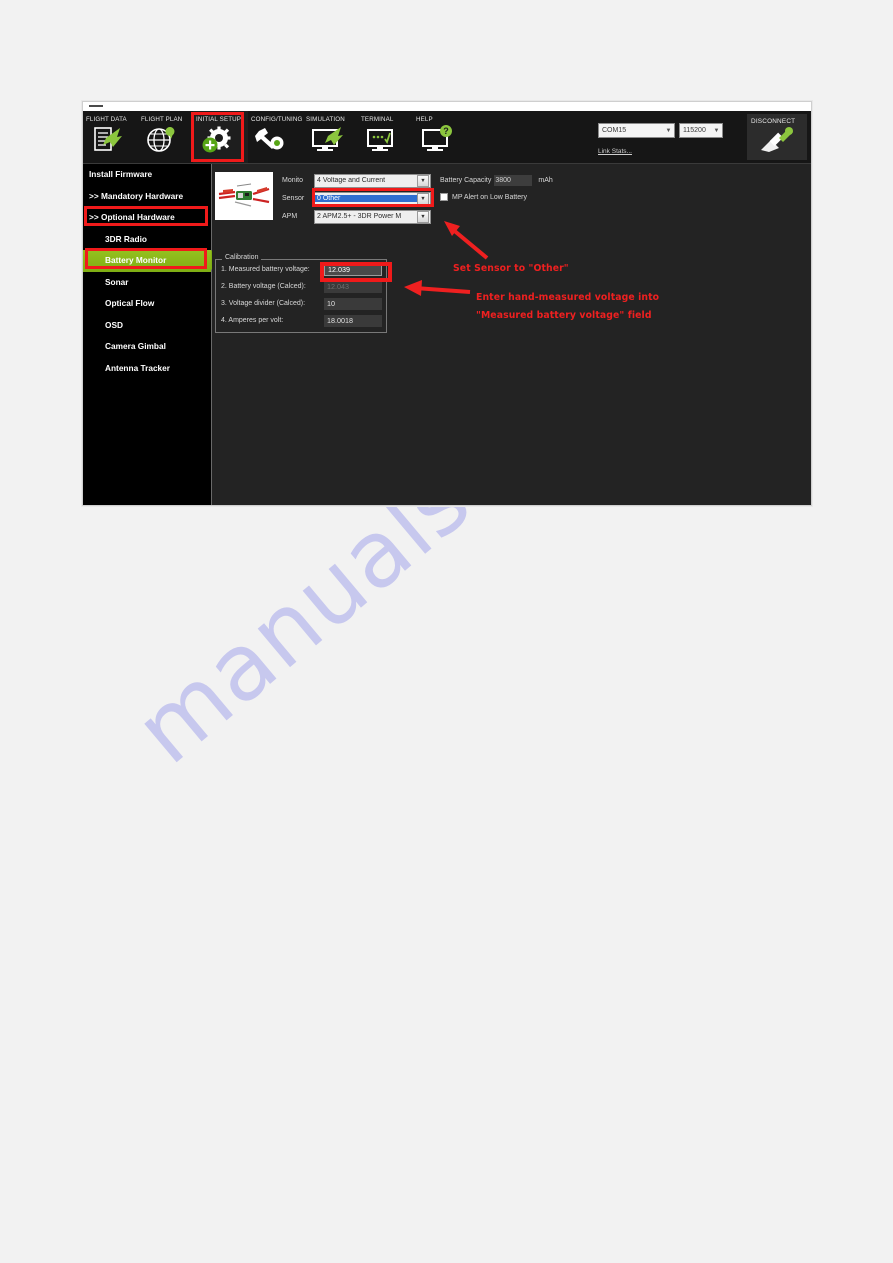 The width and height of the screenshot is (893, 1263). I want to click on annotation-enter-voltage-line2: "Measured battery voltage" field, so click(564, 315).